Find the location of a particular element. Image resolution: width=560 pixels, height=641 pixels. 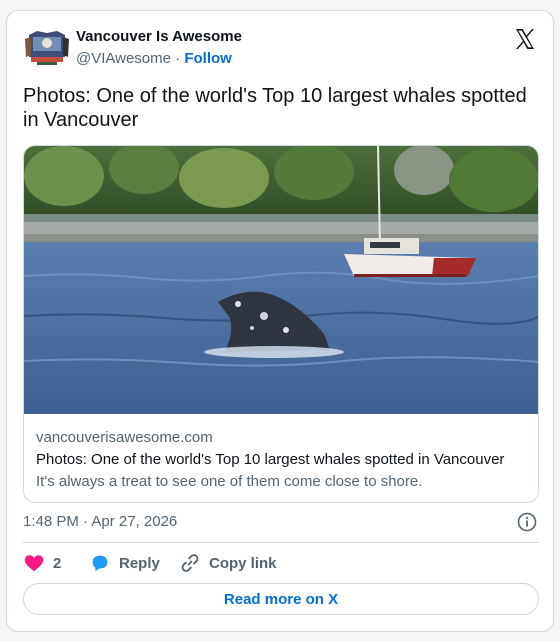

info-icon is located at coordinates (527, 522).